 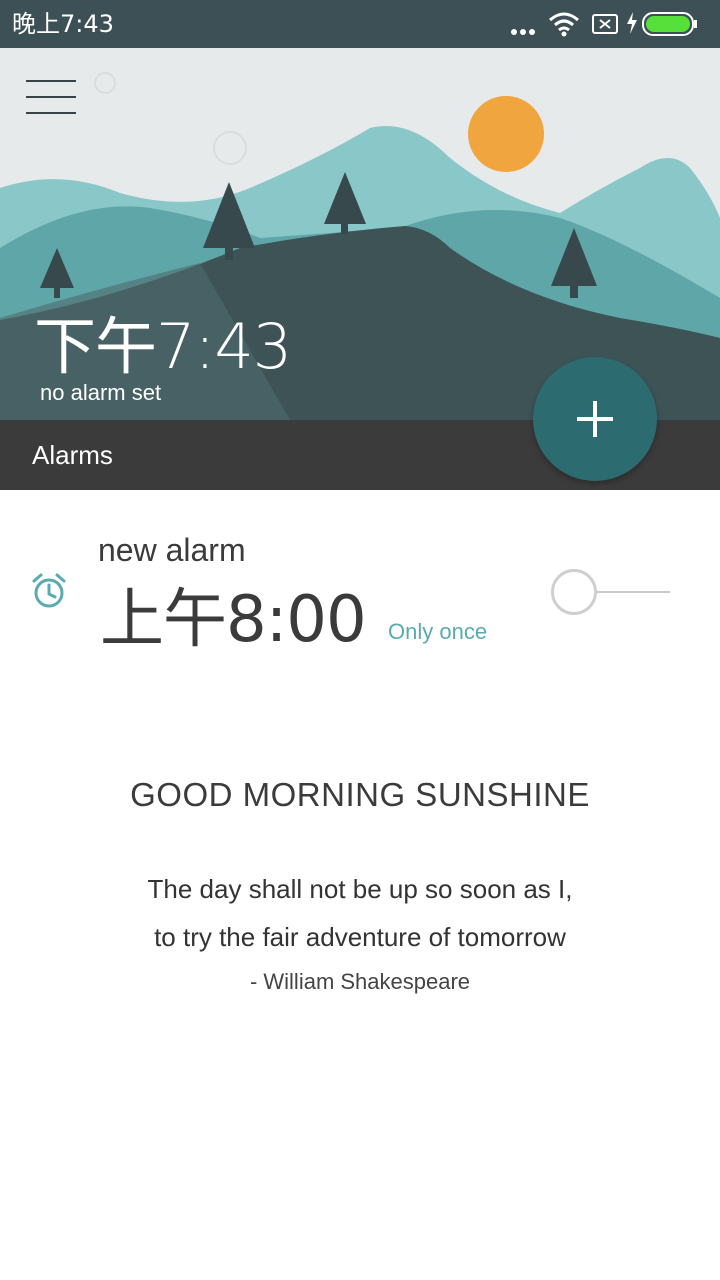 What do you see at coordinates (669, 24) in the screenshot?
I see `battery-icon` at bounding box center [669, 24].